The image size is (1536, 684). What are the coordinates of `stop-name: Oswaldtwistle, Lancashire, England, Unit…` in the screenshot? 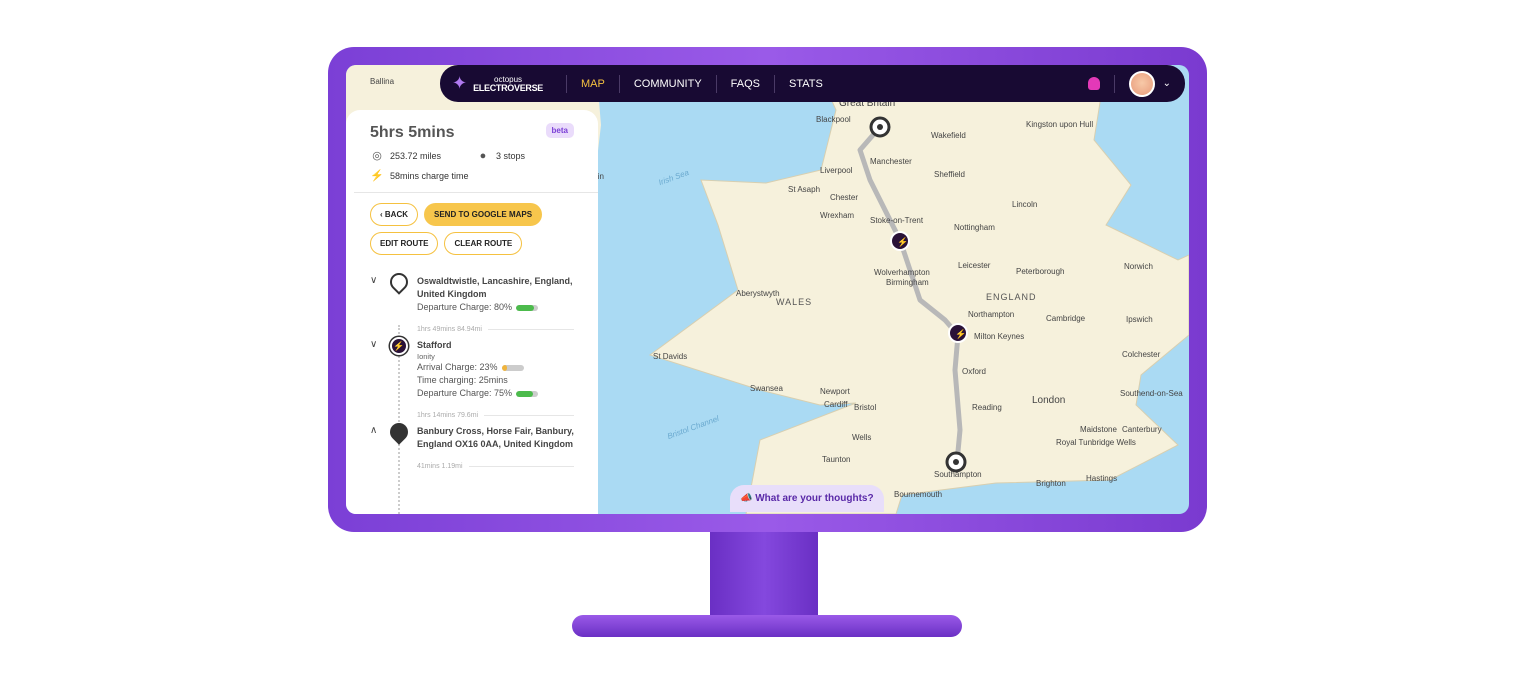 It's located at (495, 287).